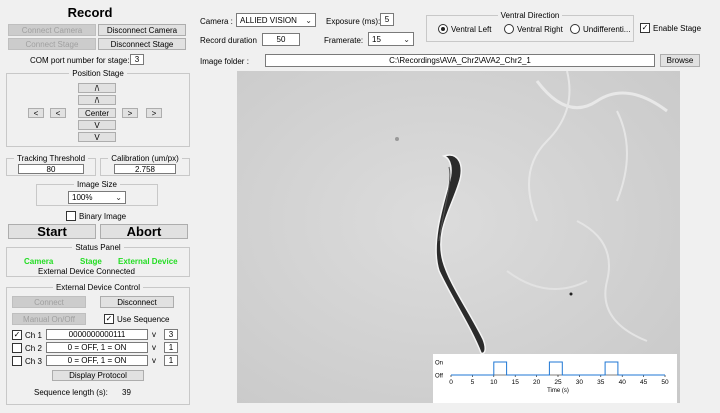  I want to click on ch1-label: Ch 1, so click(33, 335).